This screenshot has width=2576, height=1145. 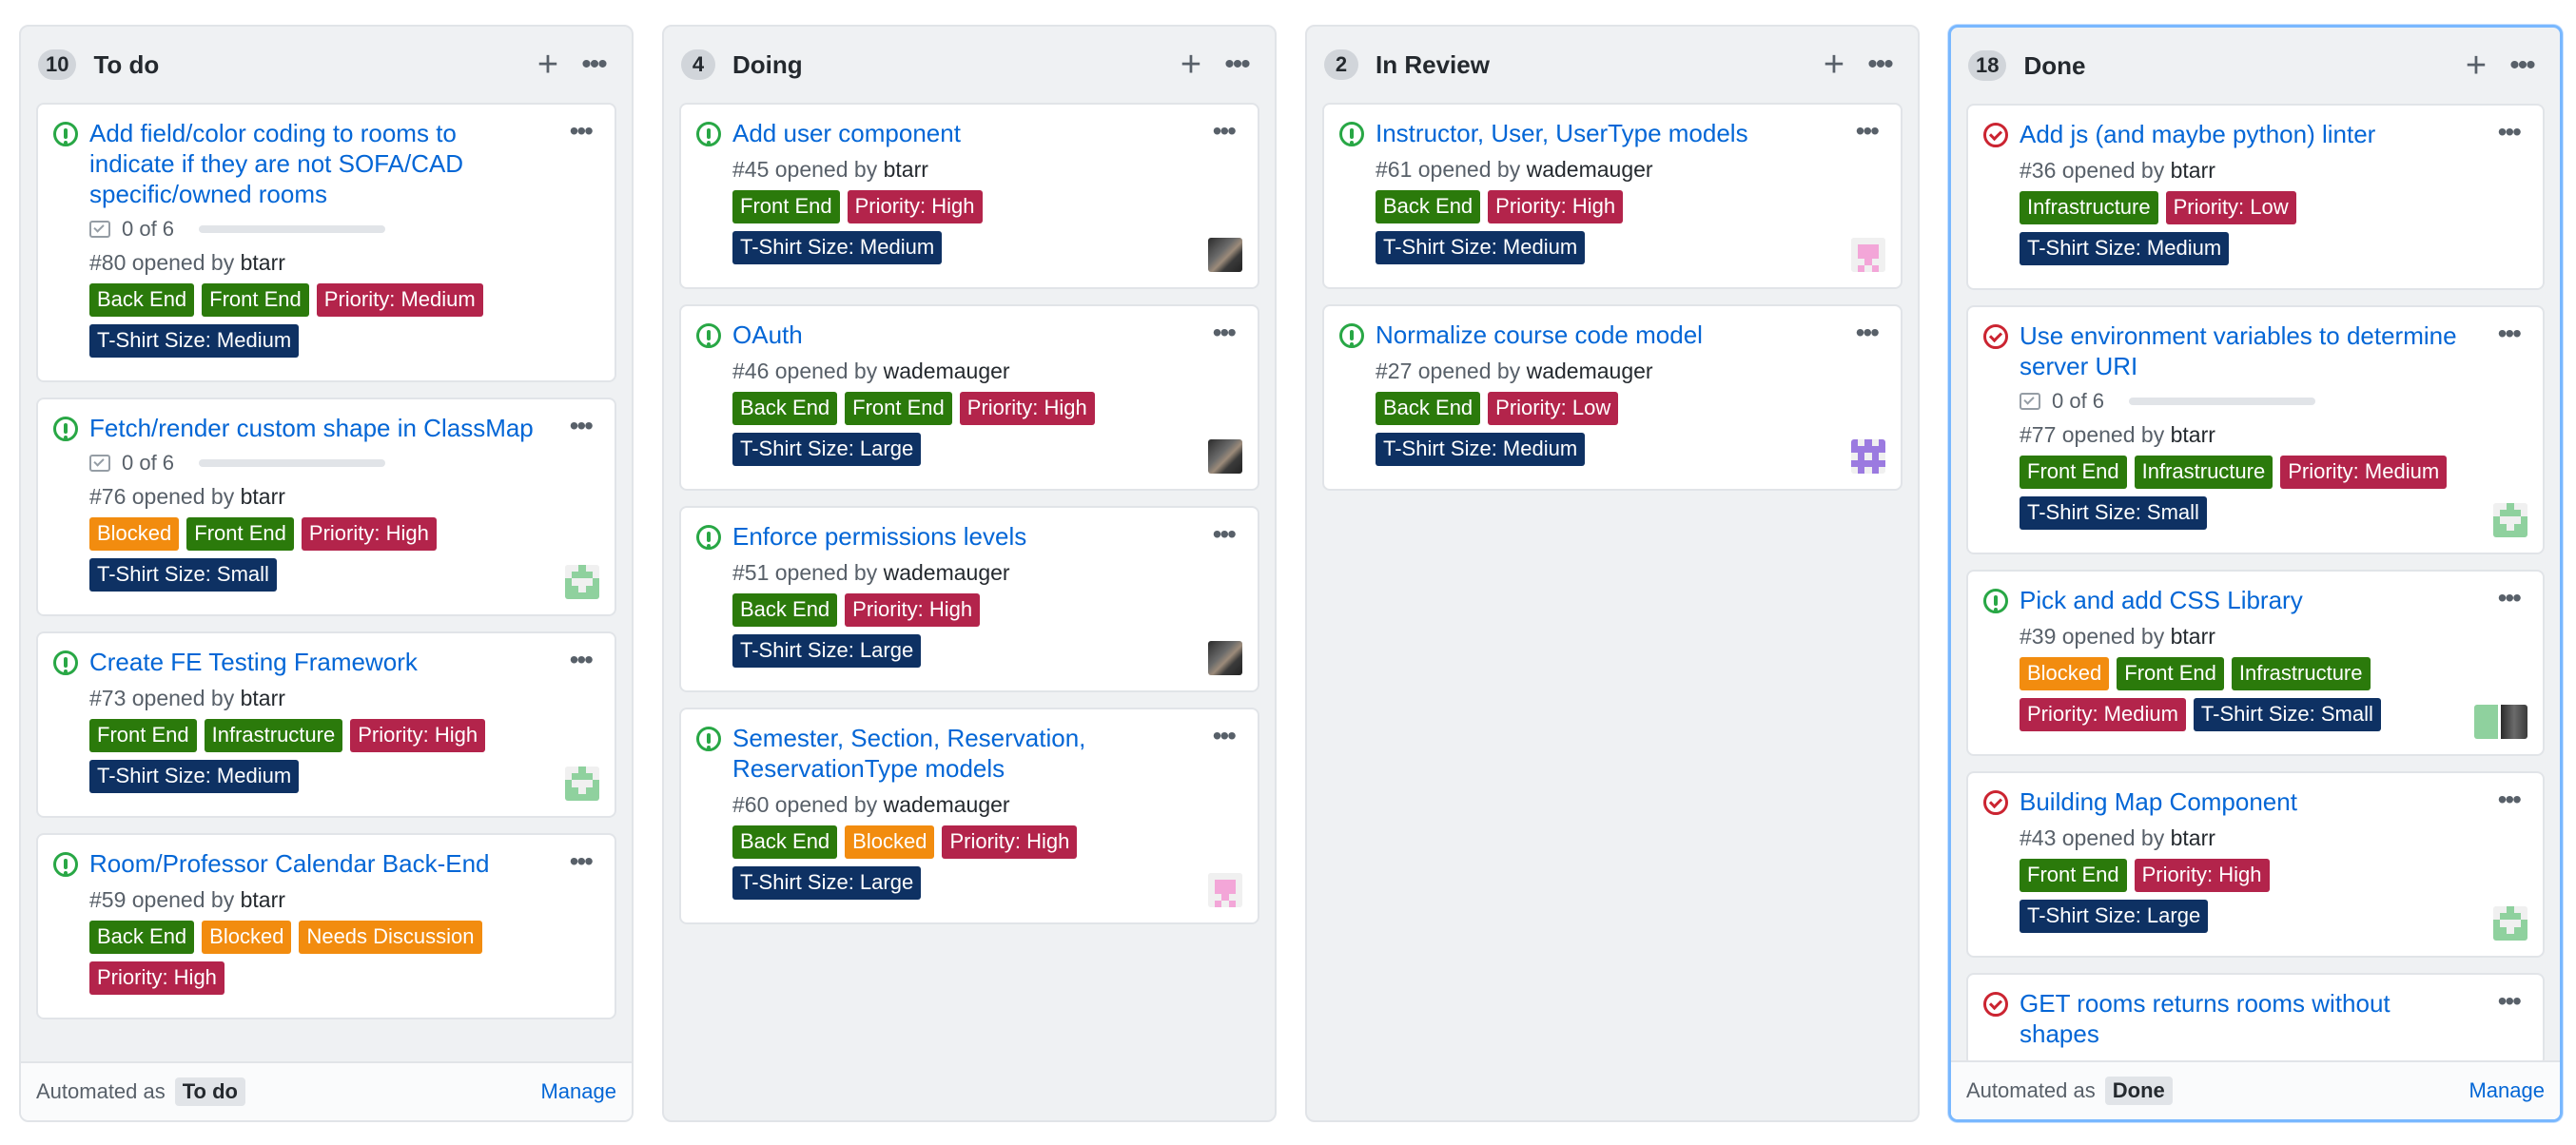 I want to click on issue-title-link: Fetch/render custom shape in ClassMap, so click(x=342, y=428).